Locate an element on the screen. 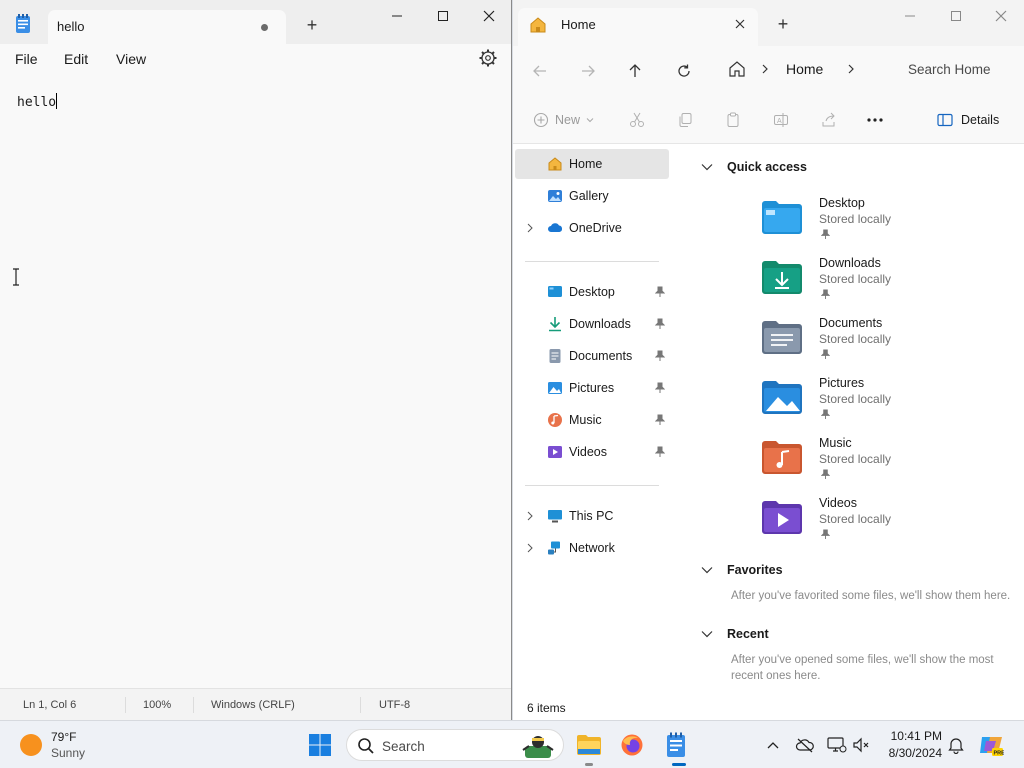  close-icon is located at coordinates (740, 24).